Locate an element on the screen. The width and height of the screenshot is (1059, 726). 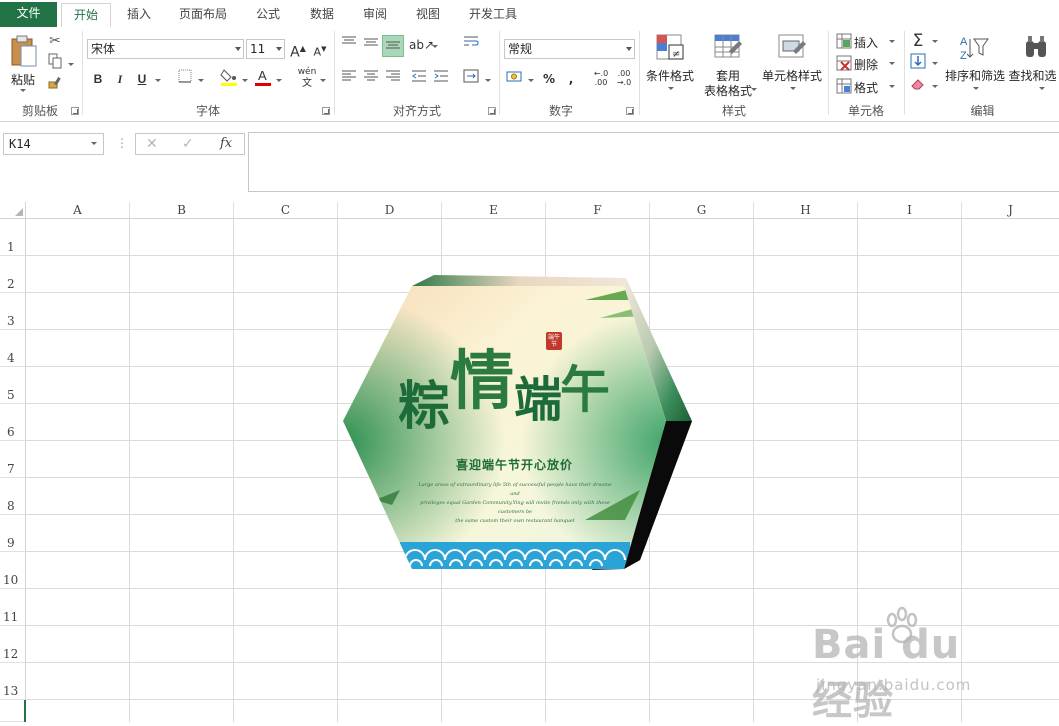
underline-dropdown-arrow is located at coordinates (158, 80).